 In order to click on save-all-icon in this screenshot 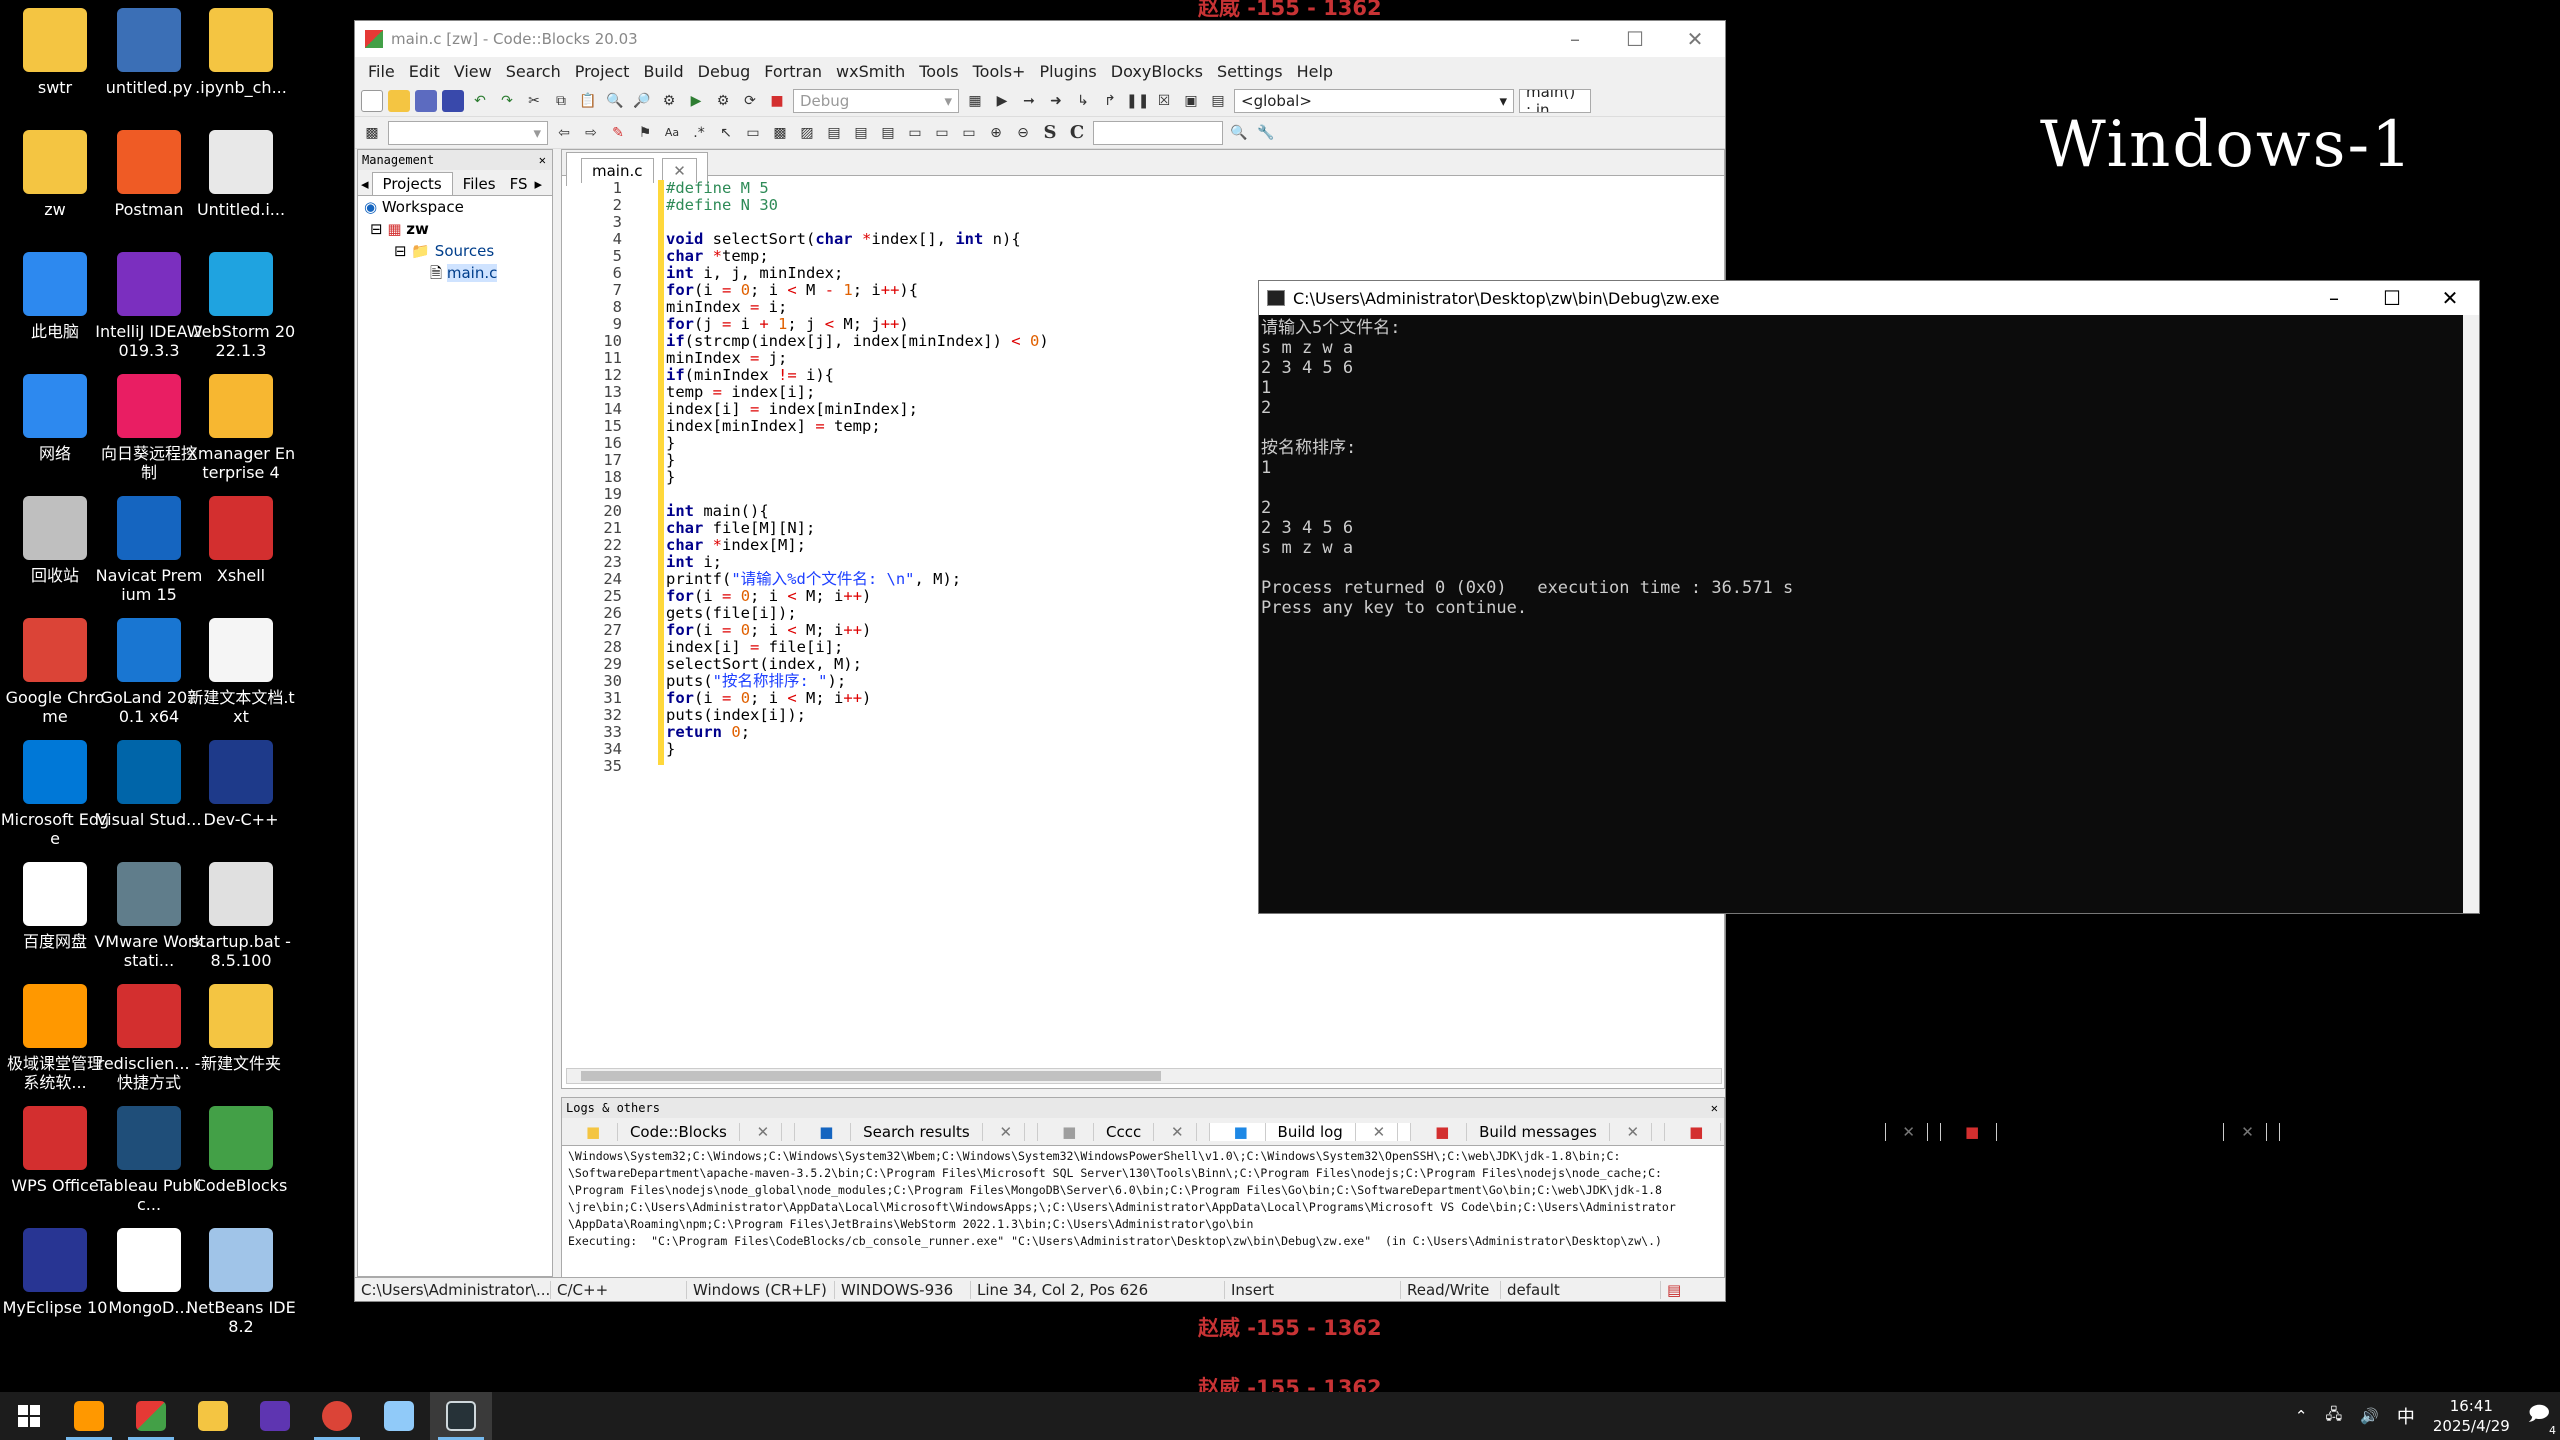, I will do `click(453, 100)`.